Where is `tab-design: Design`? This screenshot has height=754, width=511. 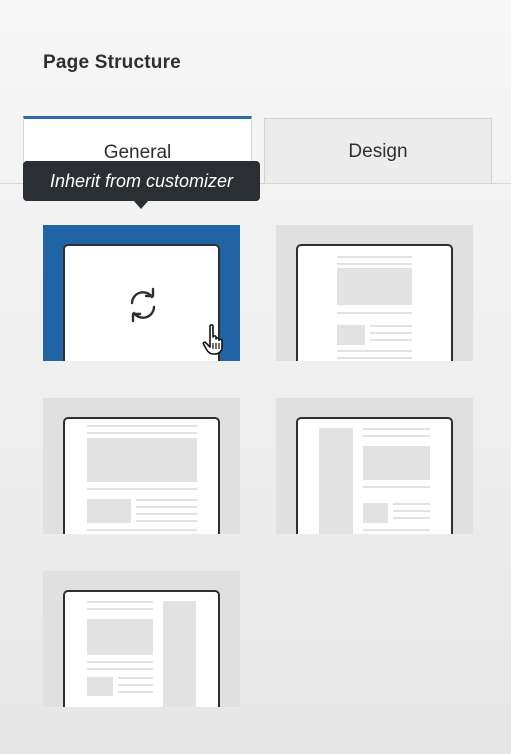
tab-design: Design is located at coordinates (378, 151).